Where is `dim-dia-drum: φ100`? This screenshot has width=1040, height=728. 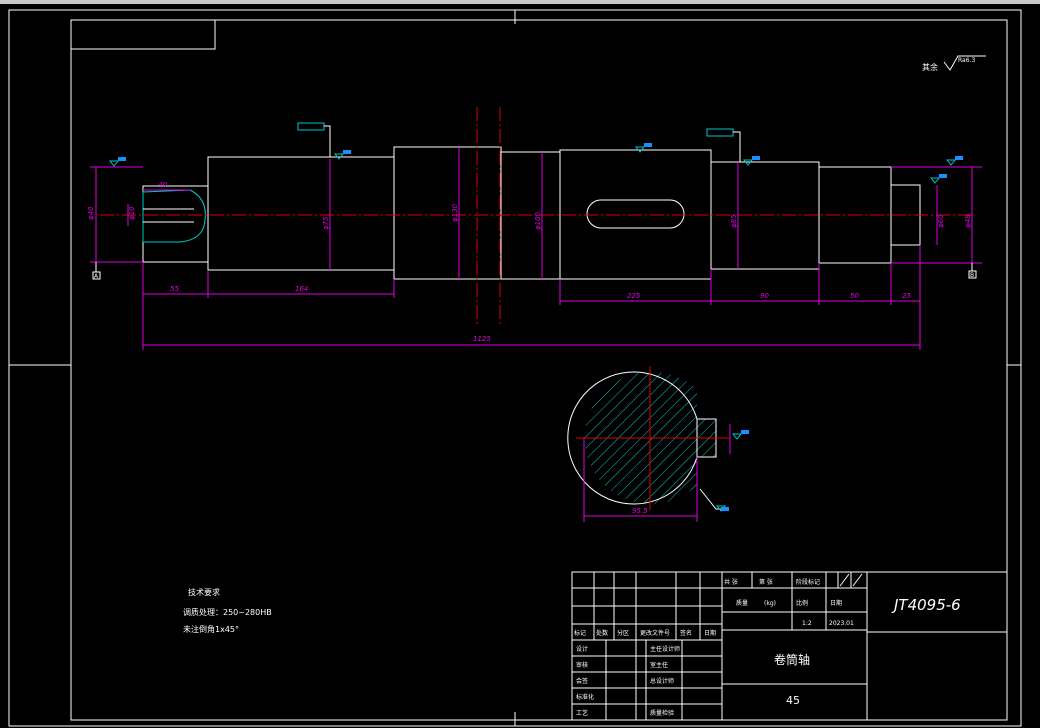 dim-dia-drum: φ100 is located at coordinates (538, 220).